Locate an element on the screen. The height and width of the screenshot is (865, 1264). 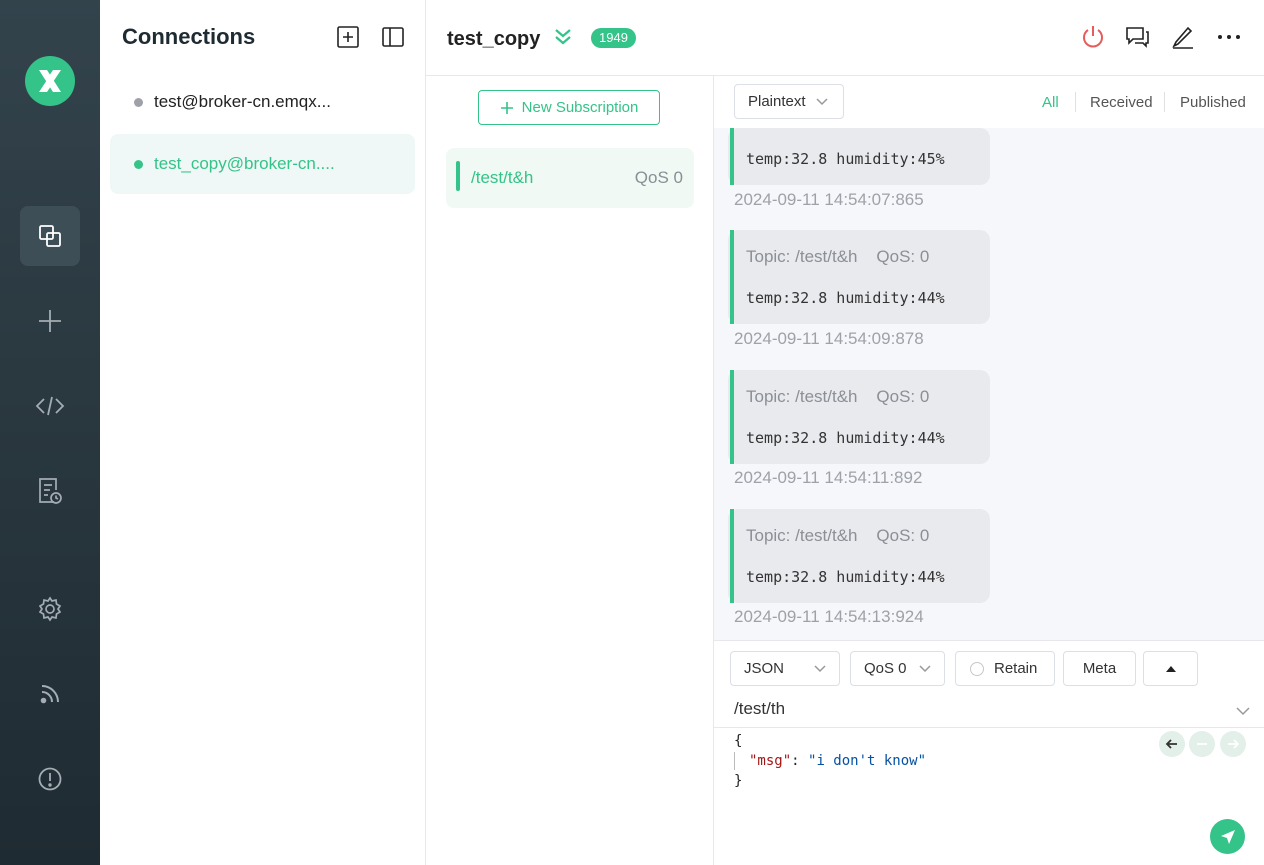
log-icon is located at coordinates (50, 491).